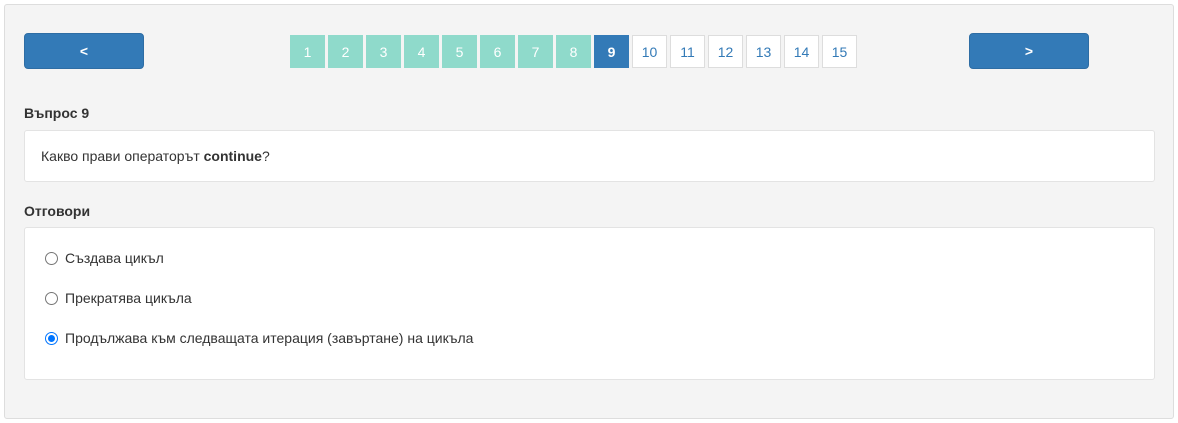 The width and height of the screenshot is (1178, 423). Describe the element at coordinates (459, 51) in the screenshot. I see `page-5-button: 5` at that location.